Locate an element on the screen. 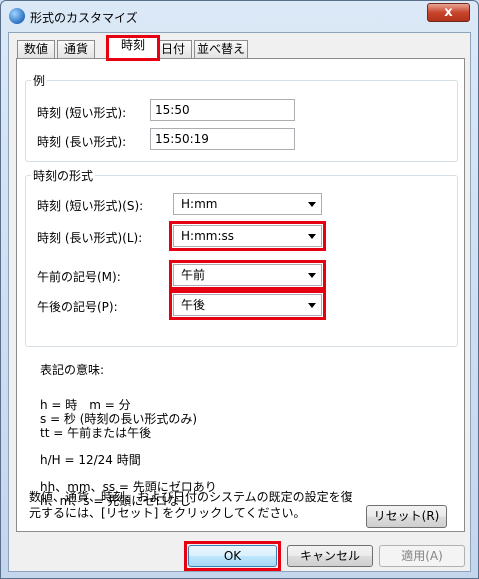 This screenshot has width=479, height=579. window-title: 形式のカスタマイズ is located at coordinates (84, 18).